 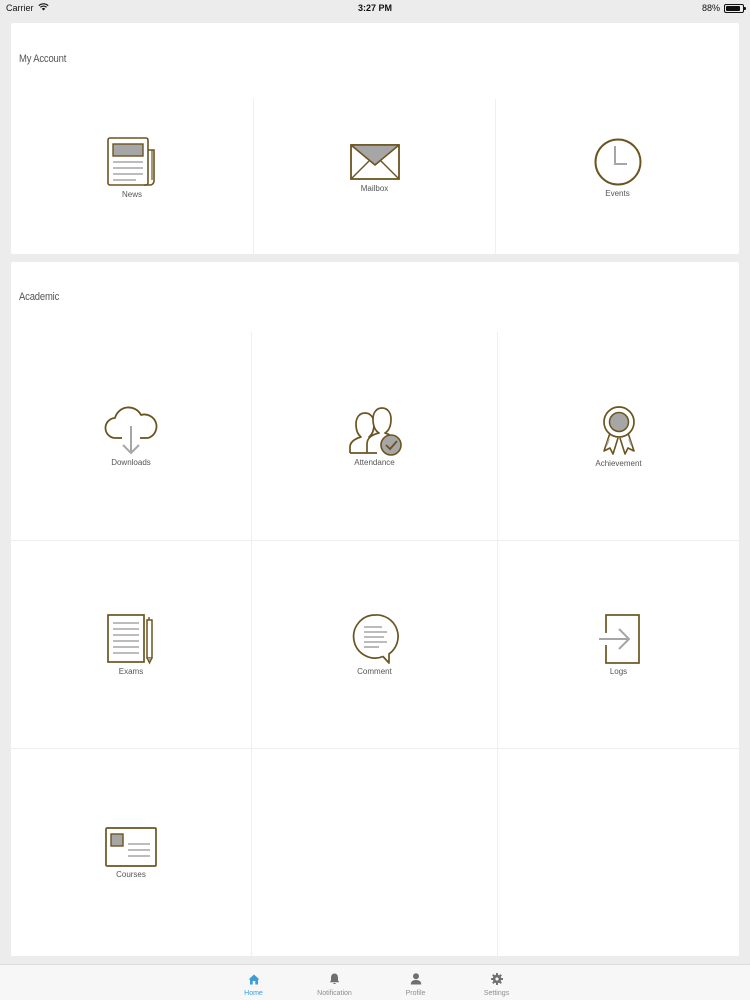 I want to click on status-bar: Carrier 3:27 PM 88%, so click(x=375, y=8).